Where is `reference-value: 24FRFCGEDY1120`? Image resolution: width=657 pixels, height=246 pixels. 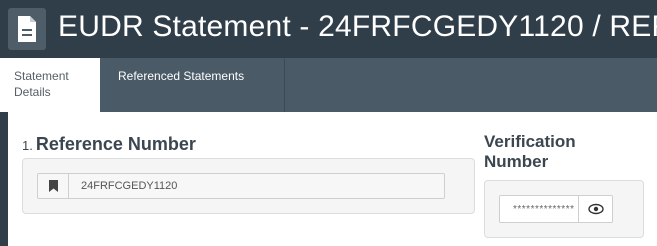
reference-value: 24FRFCGEDY1120 is located at coordinates (129, 186).